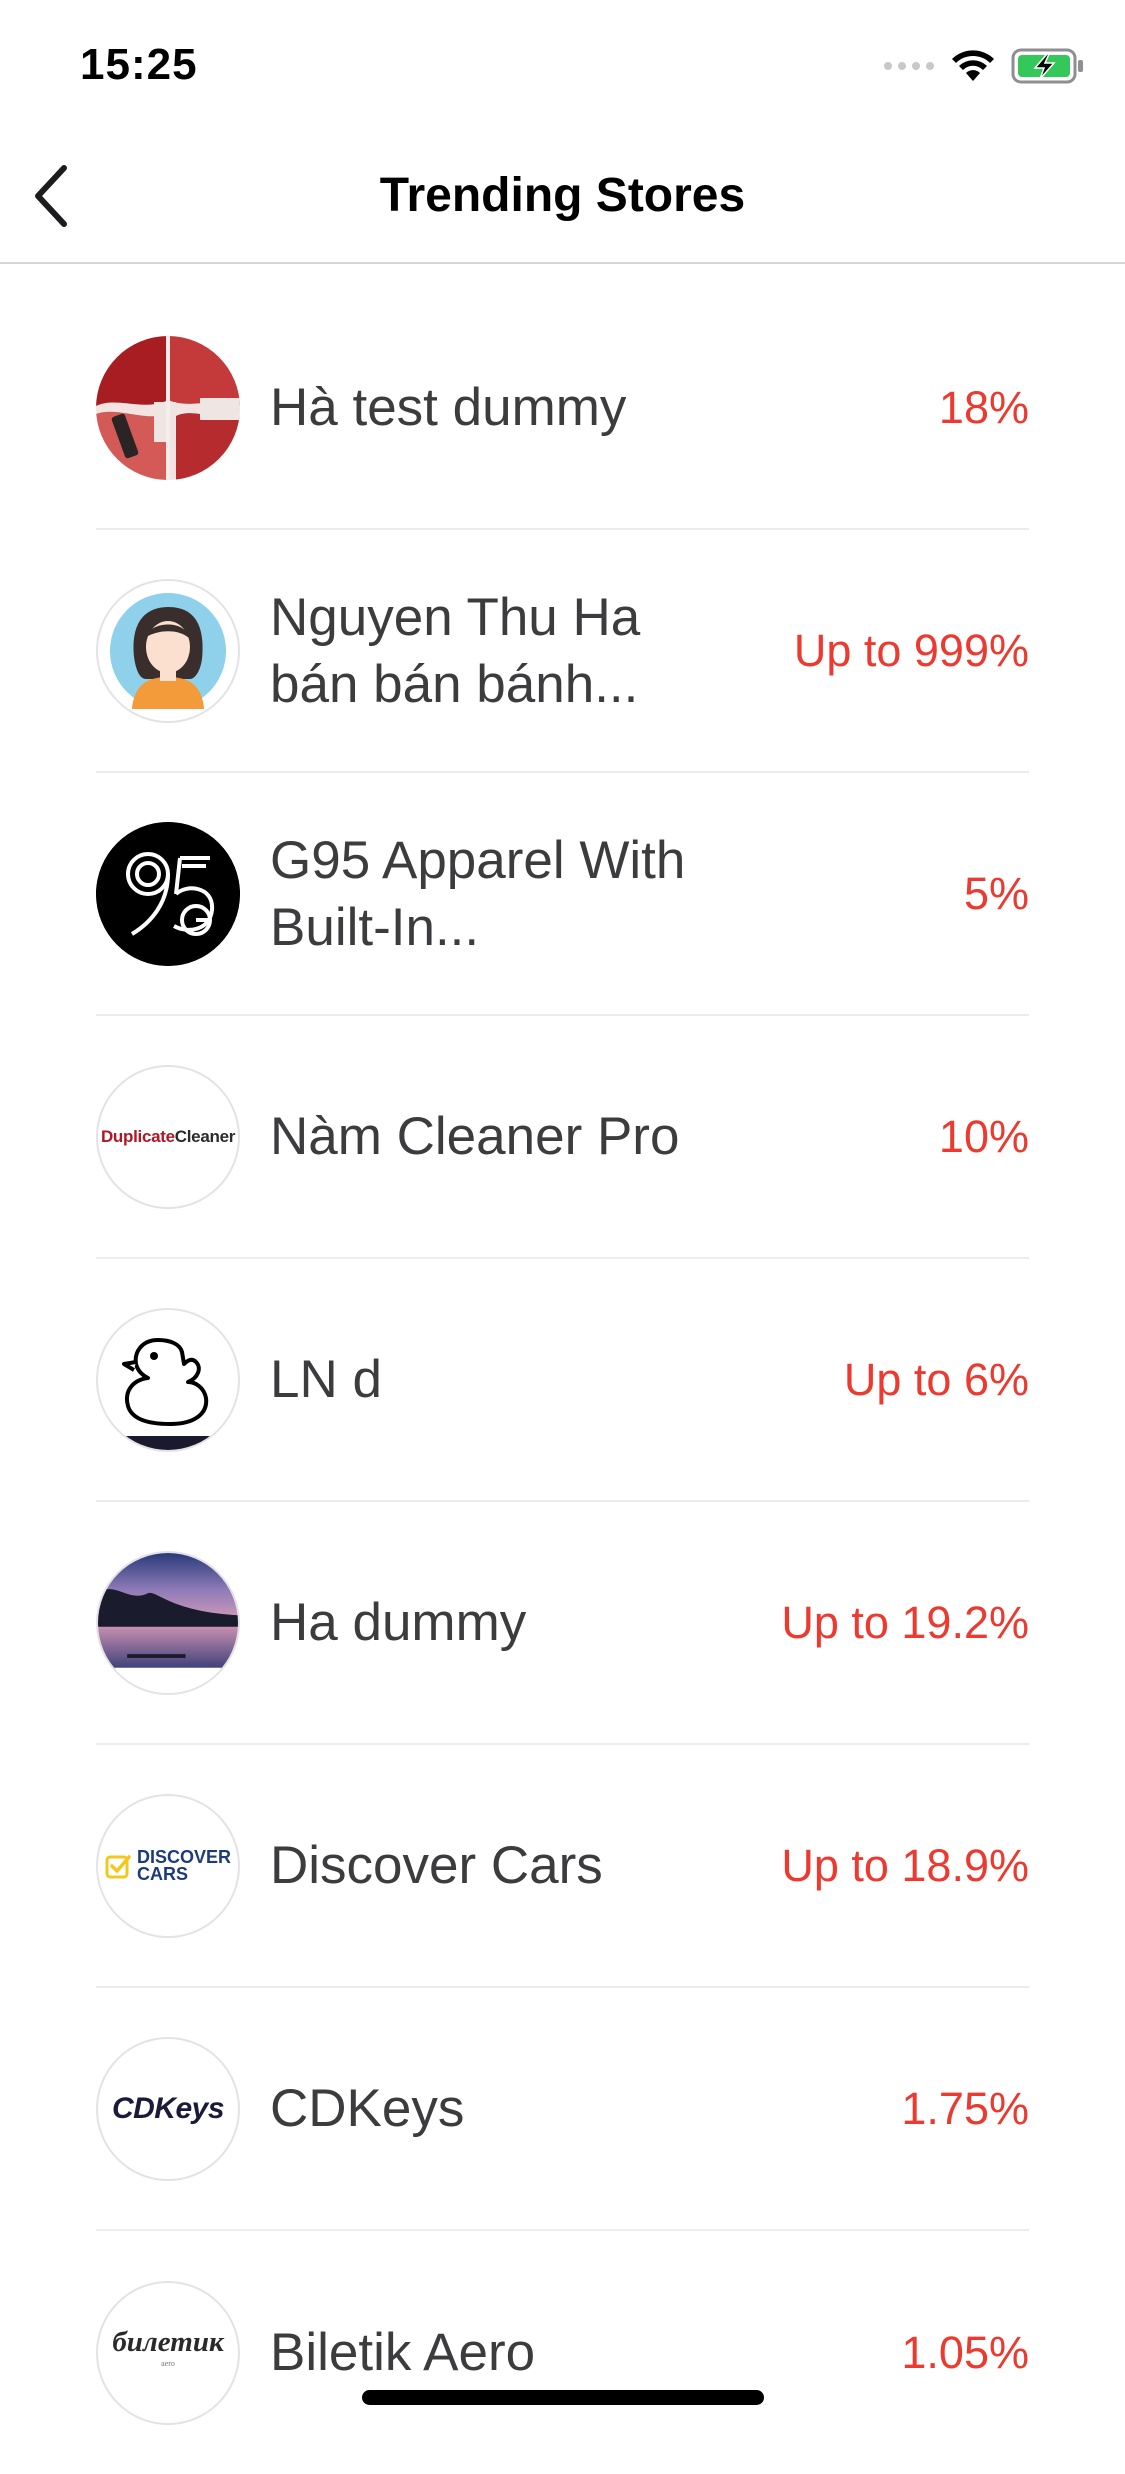 The width and height of the screenshot is (1125, 2474). I want to click on store-name: Ha dummy, so click(398, 1622).